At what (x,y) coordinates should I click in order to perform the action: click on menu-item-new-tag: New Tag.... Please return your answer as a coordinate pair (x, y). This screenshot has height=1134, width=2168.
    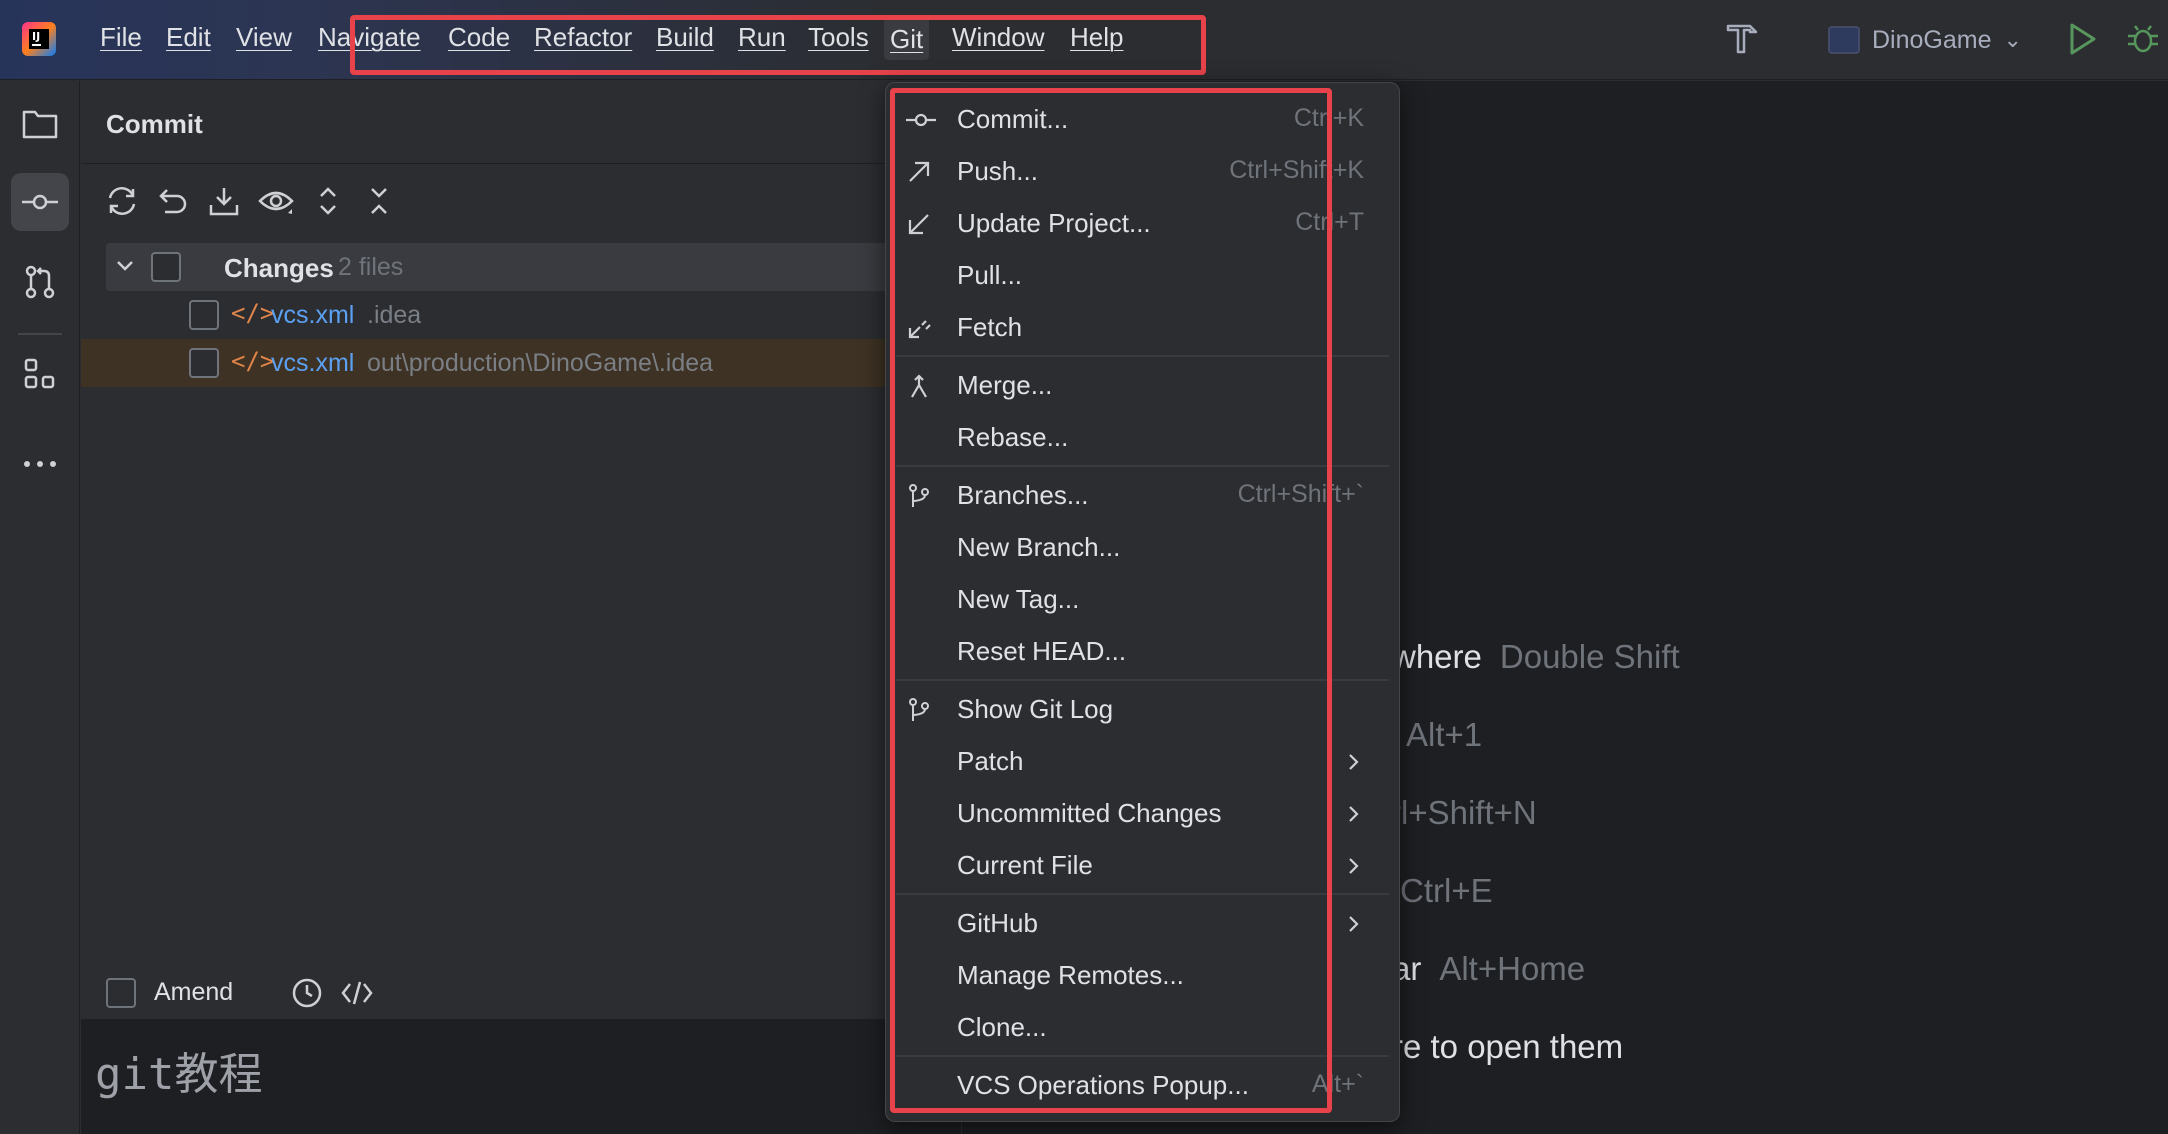
    Looking at the image, I should click on (1143, 600).